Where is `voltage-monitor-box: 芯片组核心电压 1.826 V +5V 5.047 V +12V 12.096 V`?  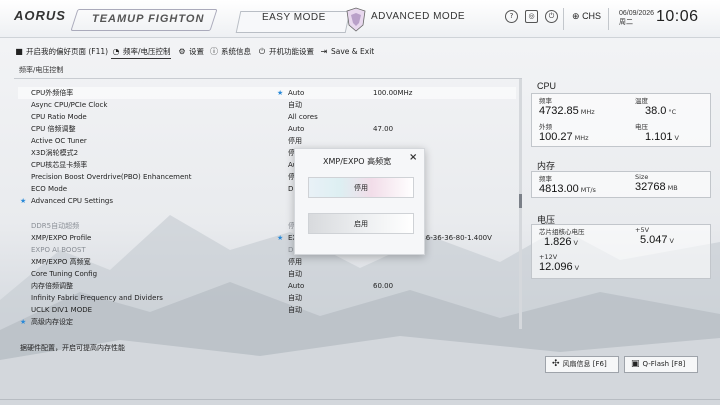 voltage-monitor-box: 芯片组核心电压 1.826 V +5V 5.047 V +12V 12.096 V is located at coordinates (621, 251).